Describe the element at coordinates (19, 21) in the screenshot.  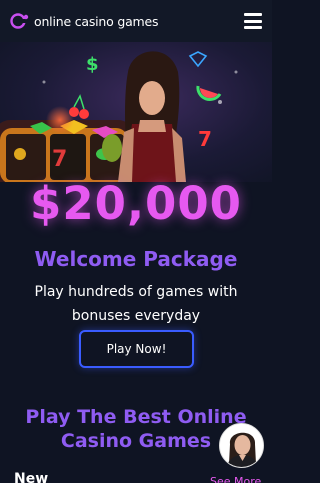
I see `casino-chip-logo-icon` at that location.